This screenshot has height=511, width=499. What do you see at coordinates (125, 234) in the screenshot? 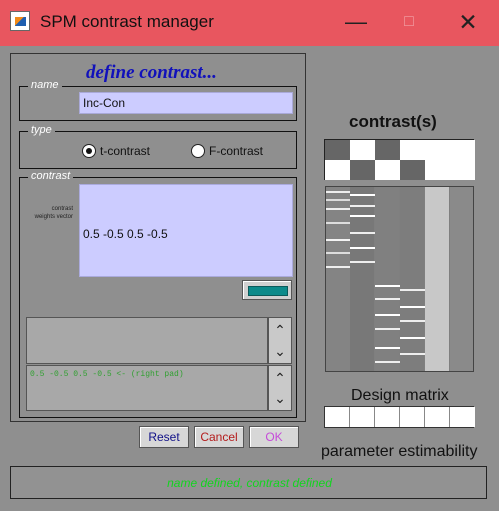
I see `contrast-weights-value: 0.5 -0.5 0.5 -0.5` at bounding box center [125, 234].